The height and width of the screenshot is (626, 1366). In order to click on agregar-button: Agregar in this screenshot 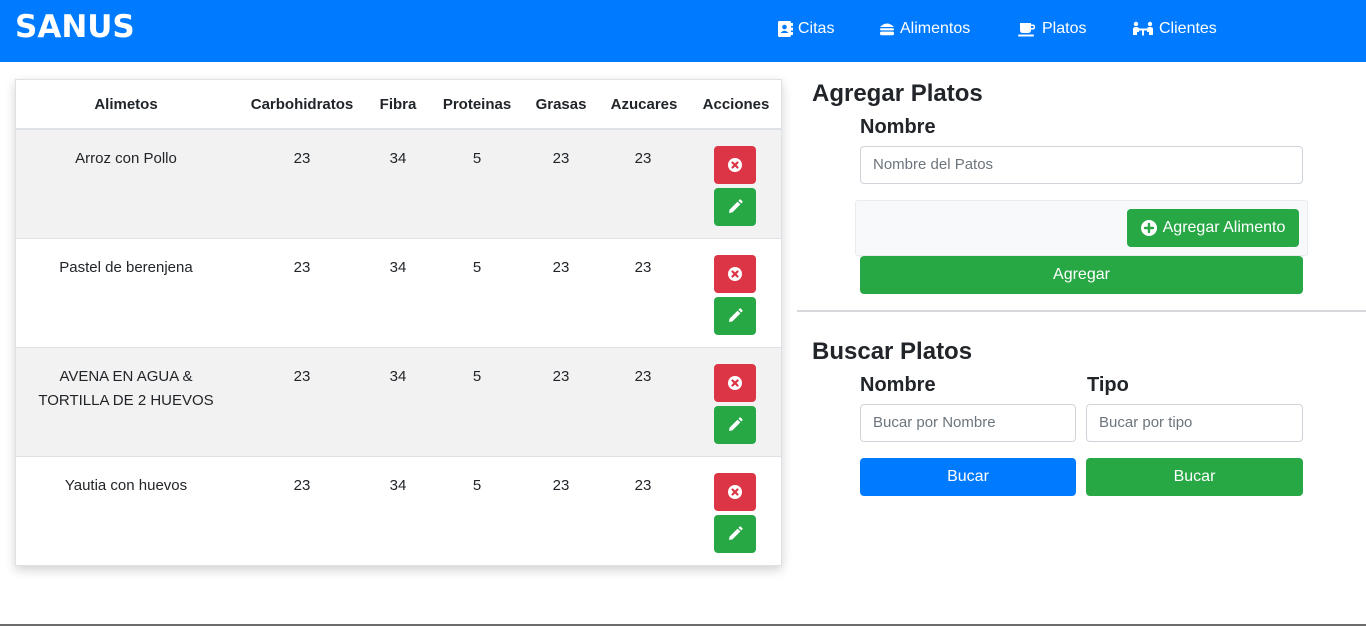, I will do `click(1081, 275)`.